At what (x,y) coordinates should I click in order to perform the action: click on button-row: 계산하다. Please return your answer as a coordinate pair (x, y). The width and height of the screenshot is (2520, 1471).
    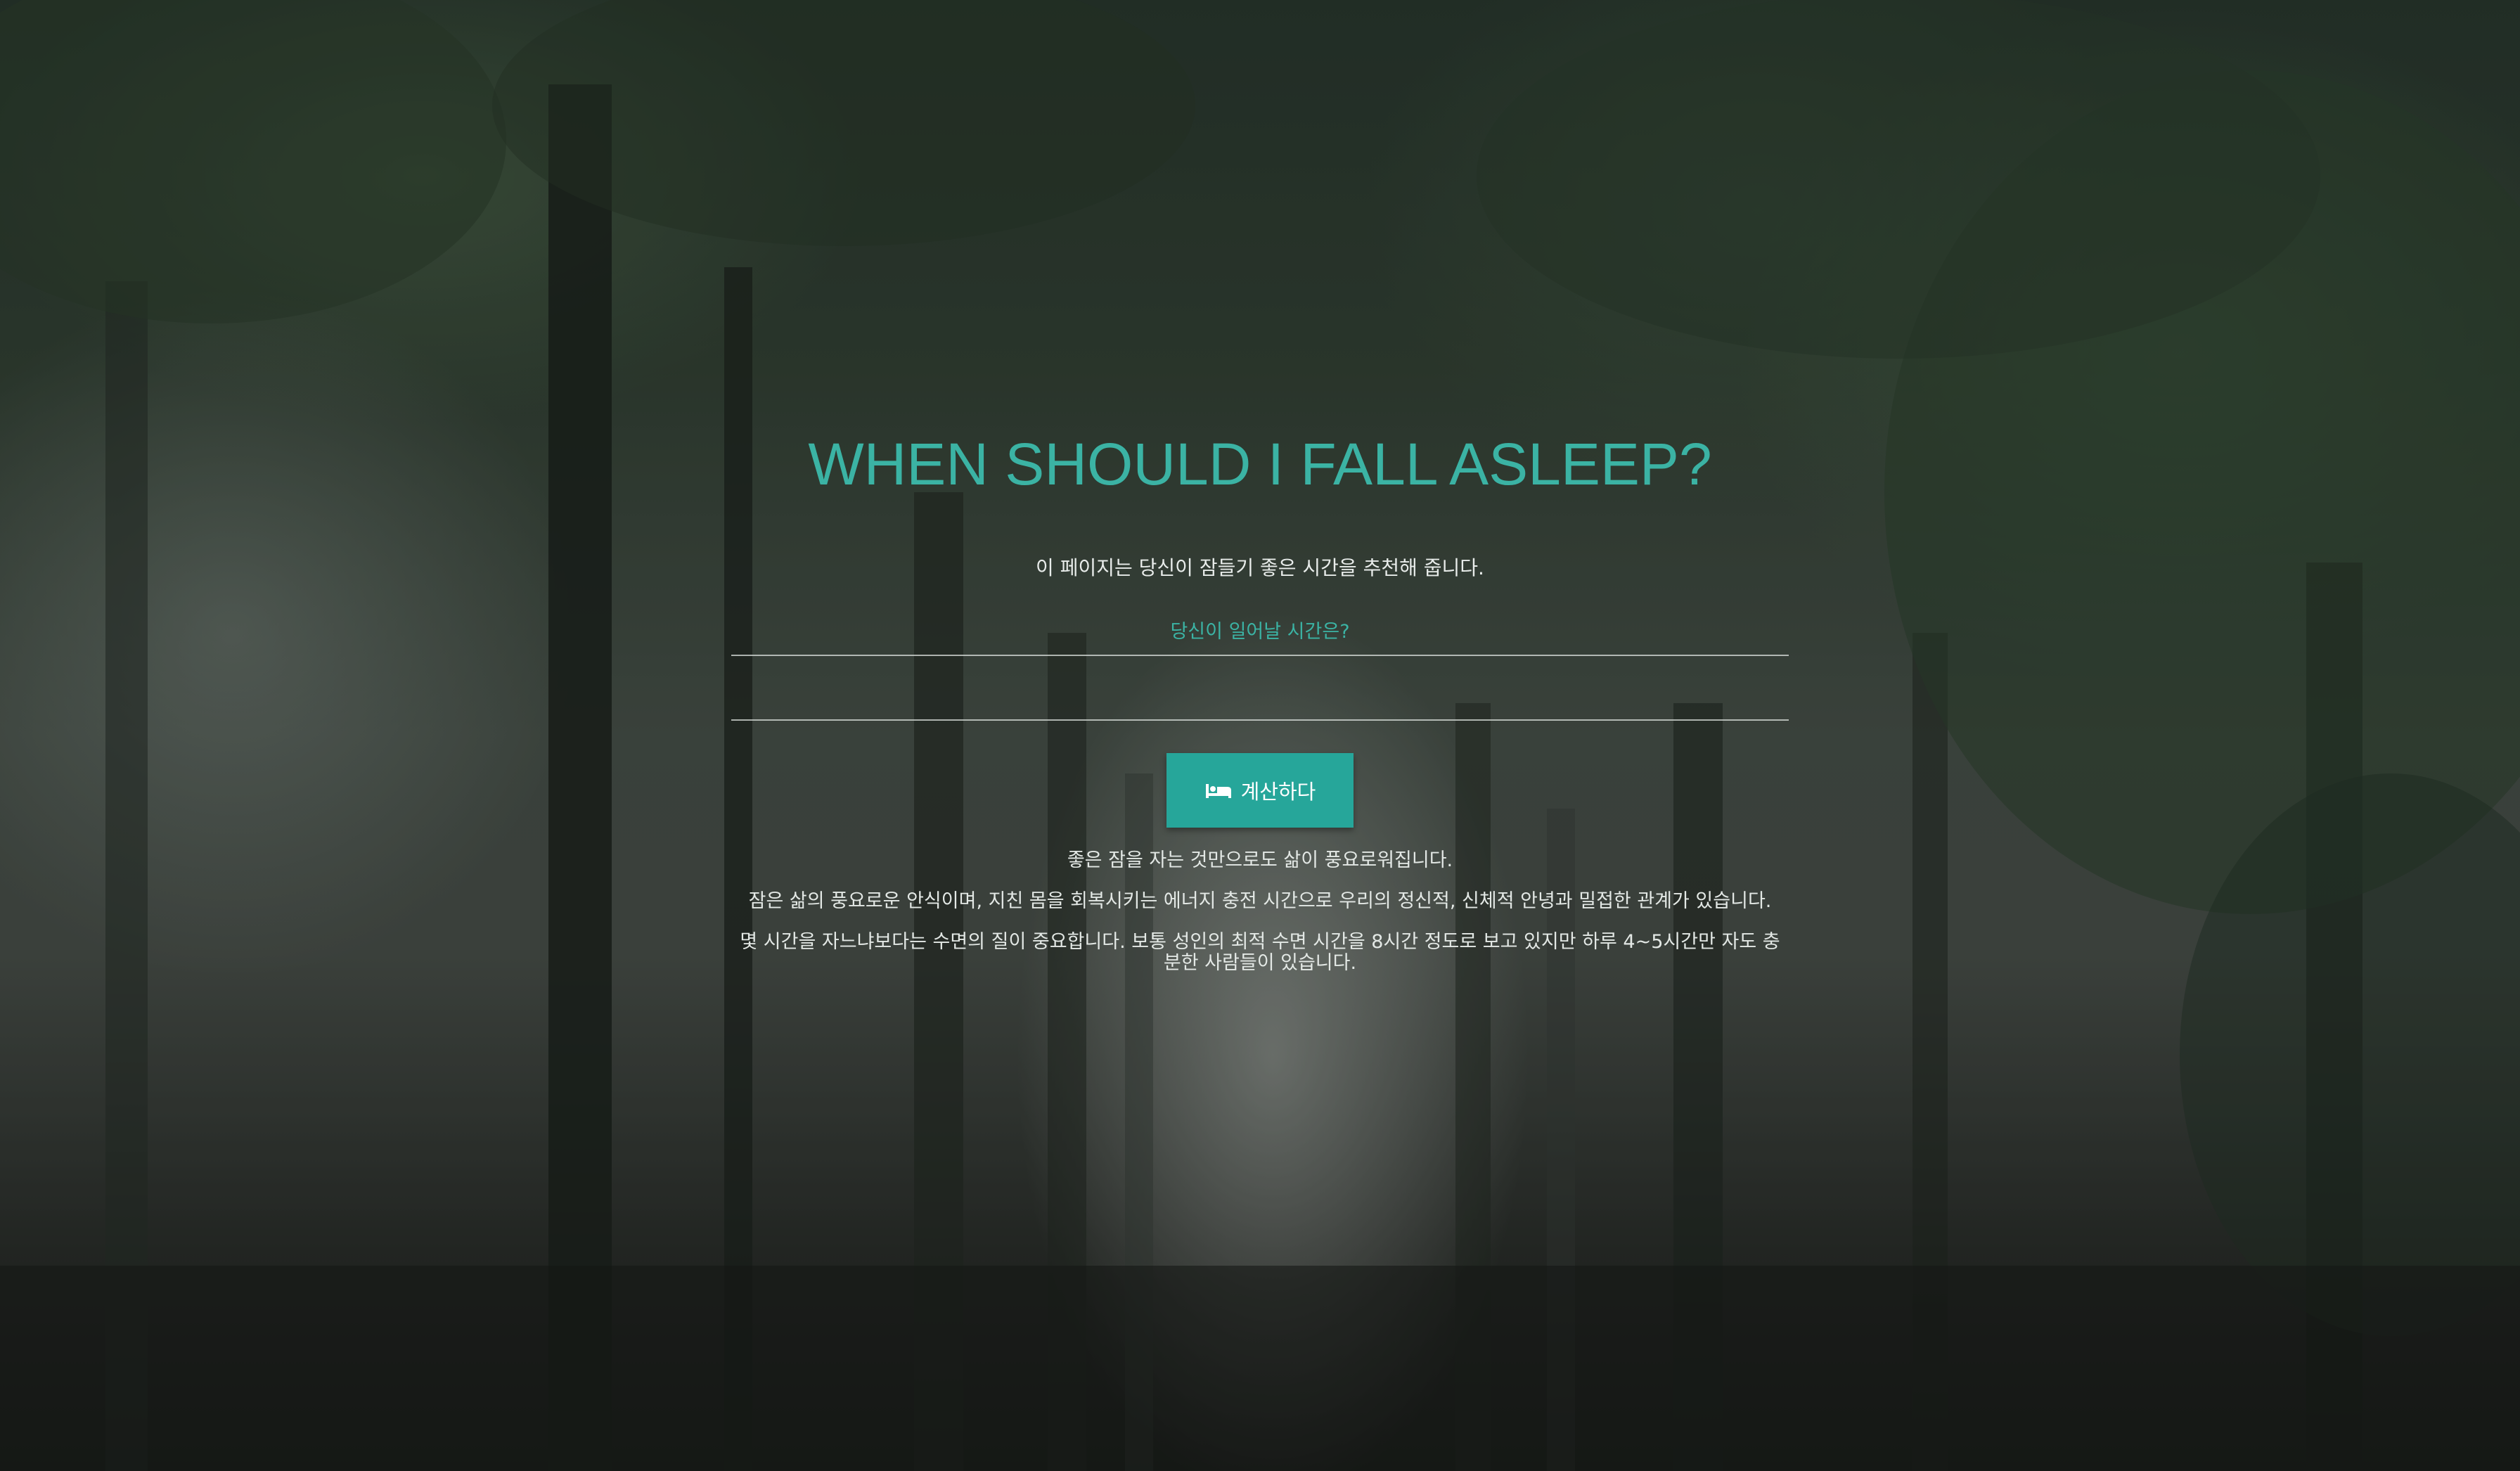
    Looking at the image, I should click on (1260, 790).